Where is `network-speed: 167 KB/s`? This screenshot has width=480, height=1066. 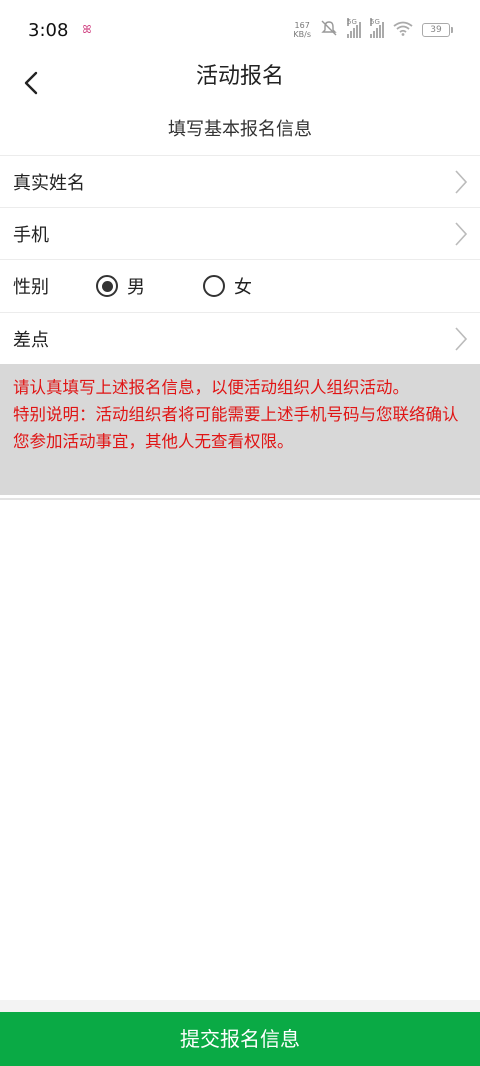 network-speed: 167 KB/s is located at coordinates (302, 30).